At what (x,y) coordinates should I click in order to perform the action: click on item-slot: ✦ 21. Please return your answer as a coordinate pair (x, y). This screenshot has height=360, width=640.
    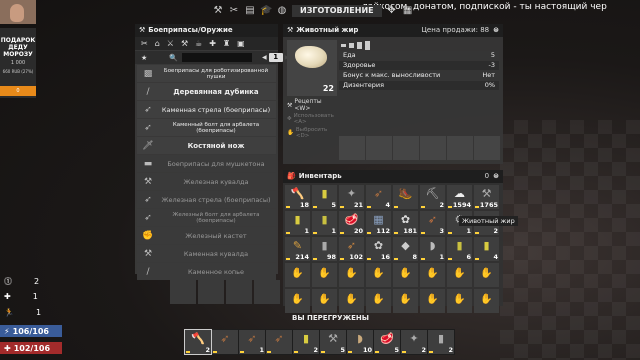
    Looking at the image, I should click on (351, 197).